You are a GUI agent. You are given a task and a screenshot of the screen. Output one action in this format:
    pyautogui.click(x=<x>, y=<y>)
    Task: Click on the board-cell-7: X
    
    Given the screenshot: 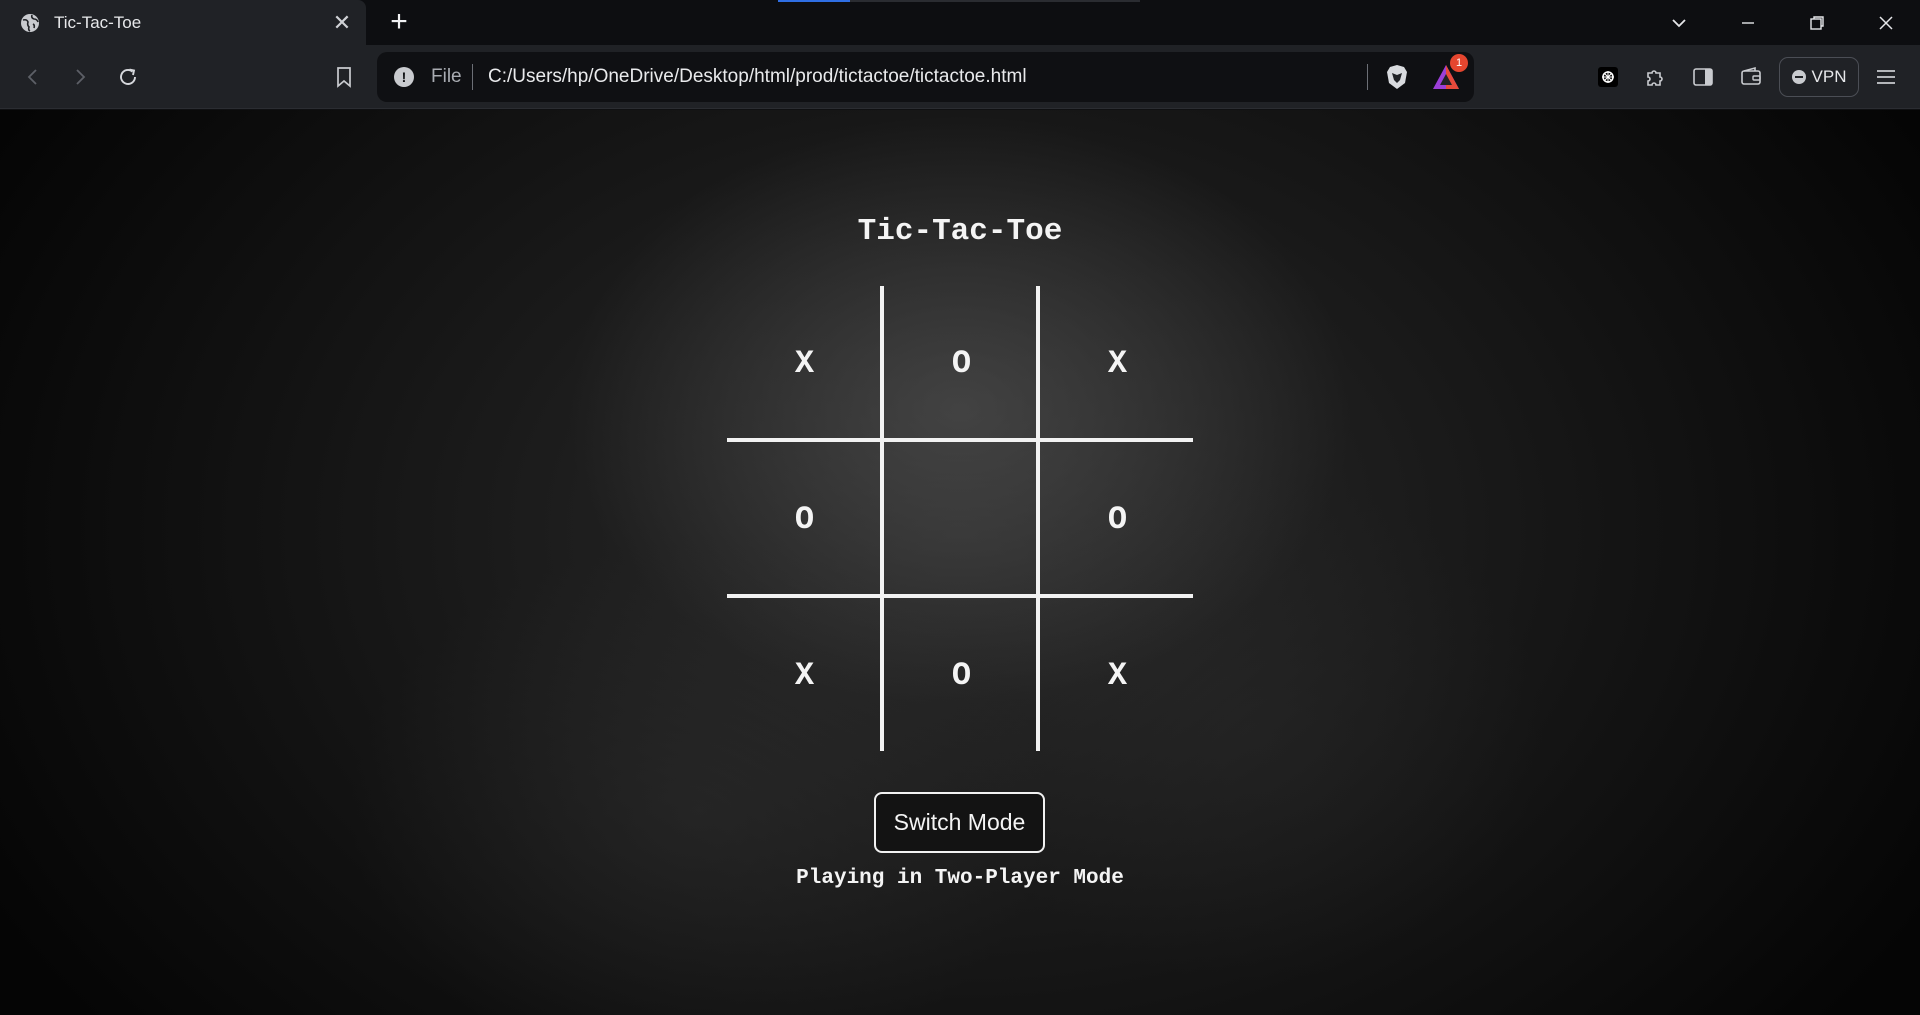 What is the action you would take?
    pyautogui.click(x=804, y=675)
    